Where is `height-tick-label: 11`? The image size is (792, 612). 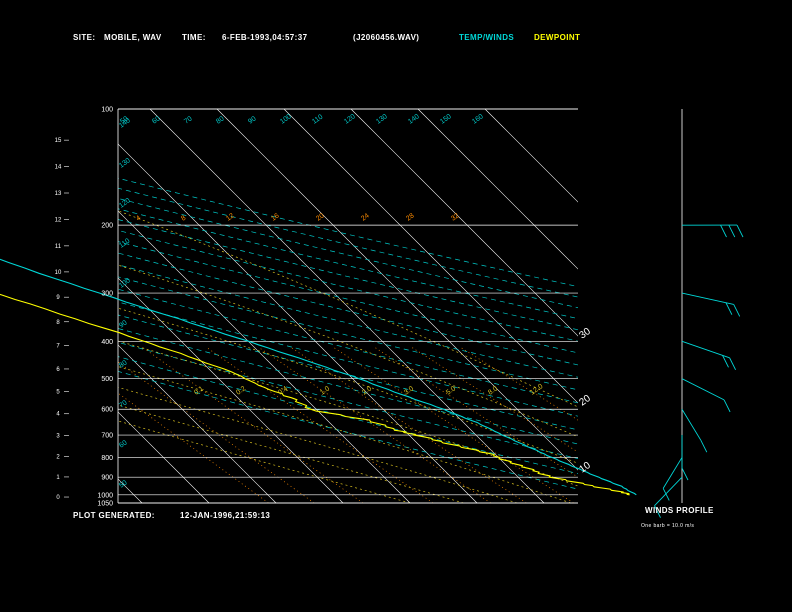
height-tick-label: 11 is located at coordinates (58, 247).